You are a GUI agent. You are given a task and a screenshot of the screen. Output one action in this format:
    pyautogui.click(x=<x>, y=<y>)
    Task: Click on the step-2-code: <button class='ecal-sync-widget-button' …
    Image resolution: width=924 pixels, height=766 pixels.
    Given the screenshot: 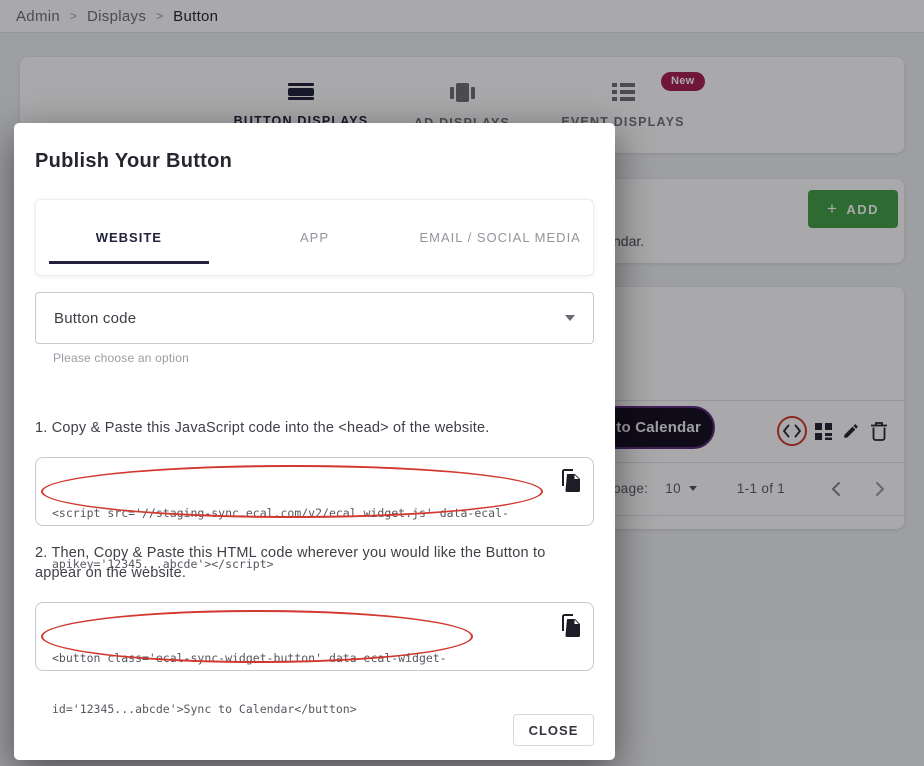 What is the action you would take?
    pyautogui.click(x=299, y=684)
    